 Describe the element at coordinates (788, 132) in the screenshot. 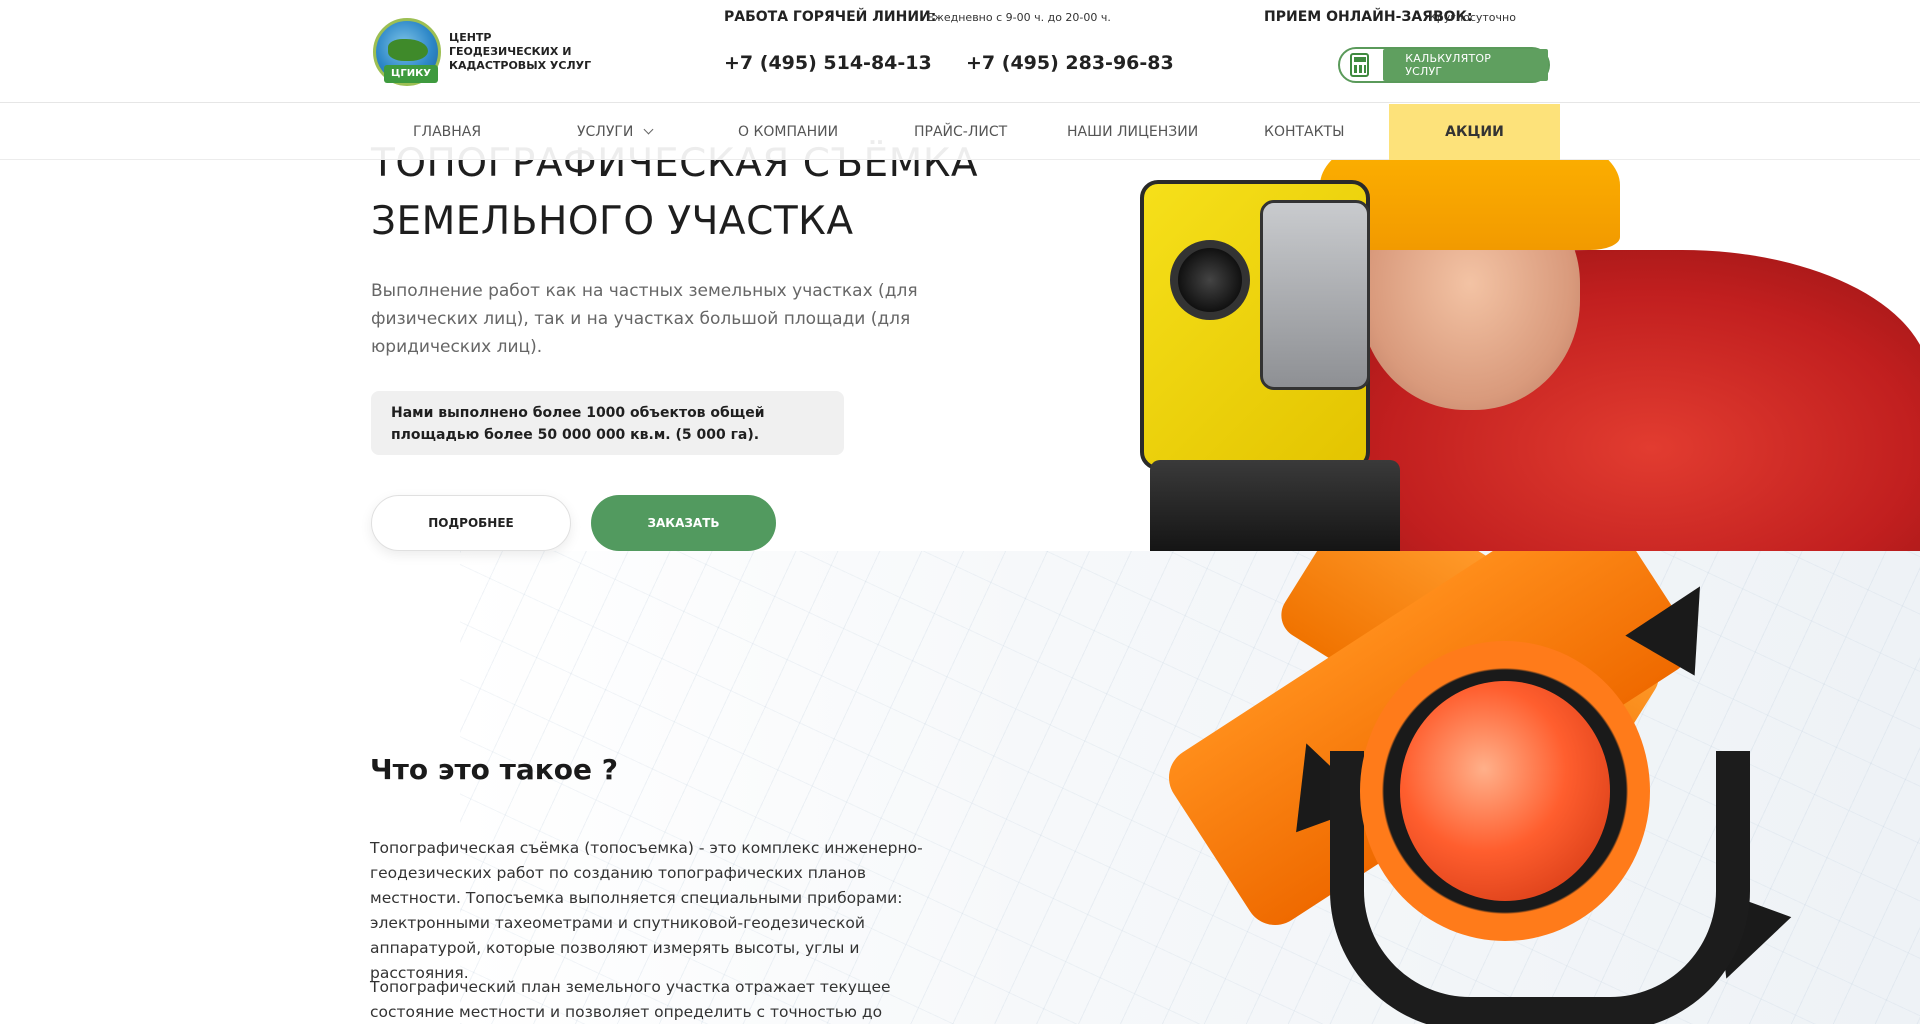

I see `nav-about: О КОМПАНИИ` at that location.